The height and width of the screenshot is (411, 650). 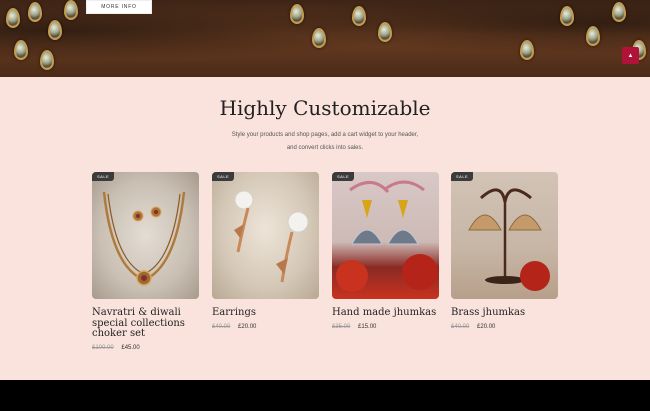 What do you see at coordinates (509, 239) in the screenshot?
I see `brass-jhumkas-image` at bounding box center [509, 239].